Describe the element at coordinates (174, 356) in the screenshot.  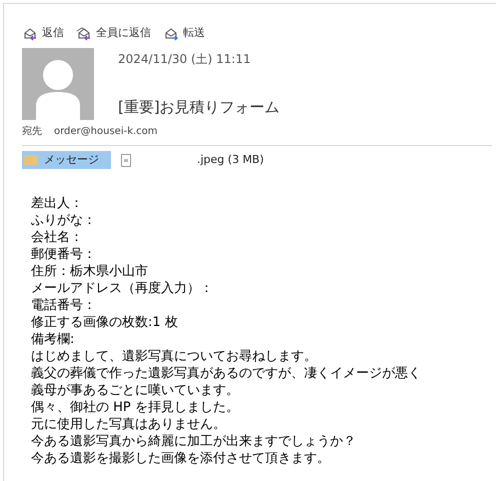
I see `body-line: はじめまして、遺影写真についてお尋ねします。` at that location.